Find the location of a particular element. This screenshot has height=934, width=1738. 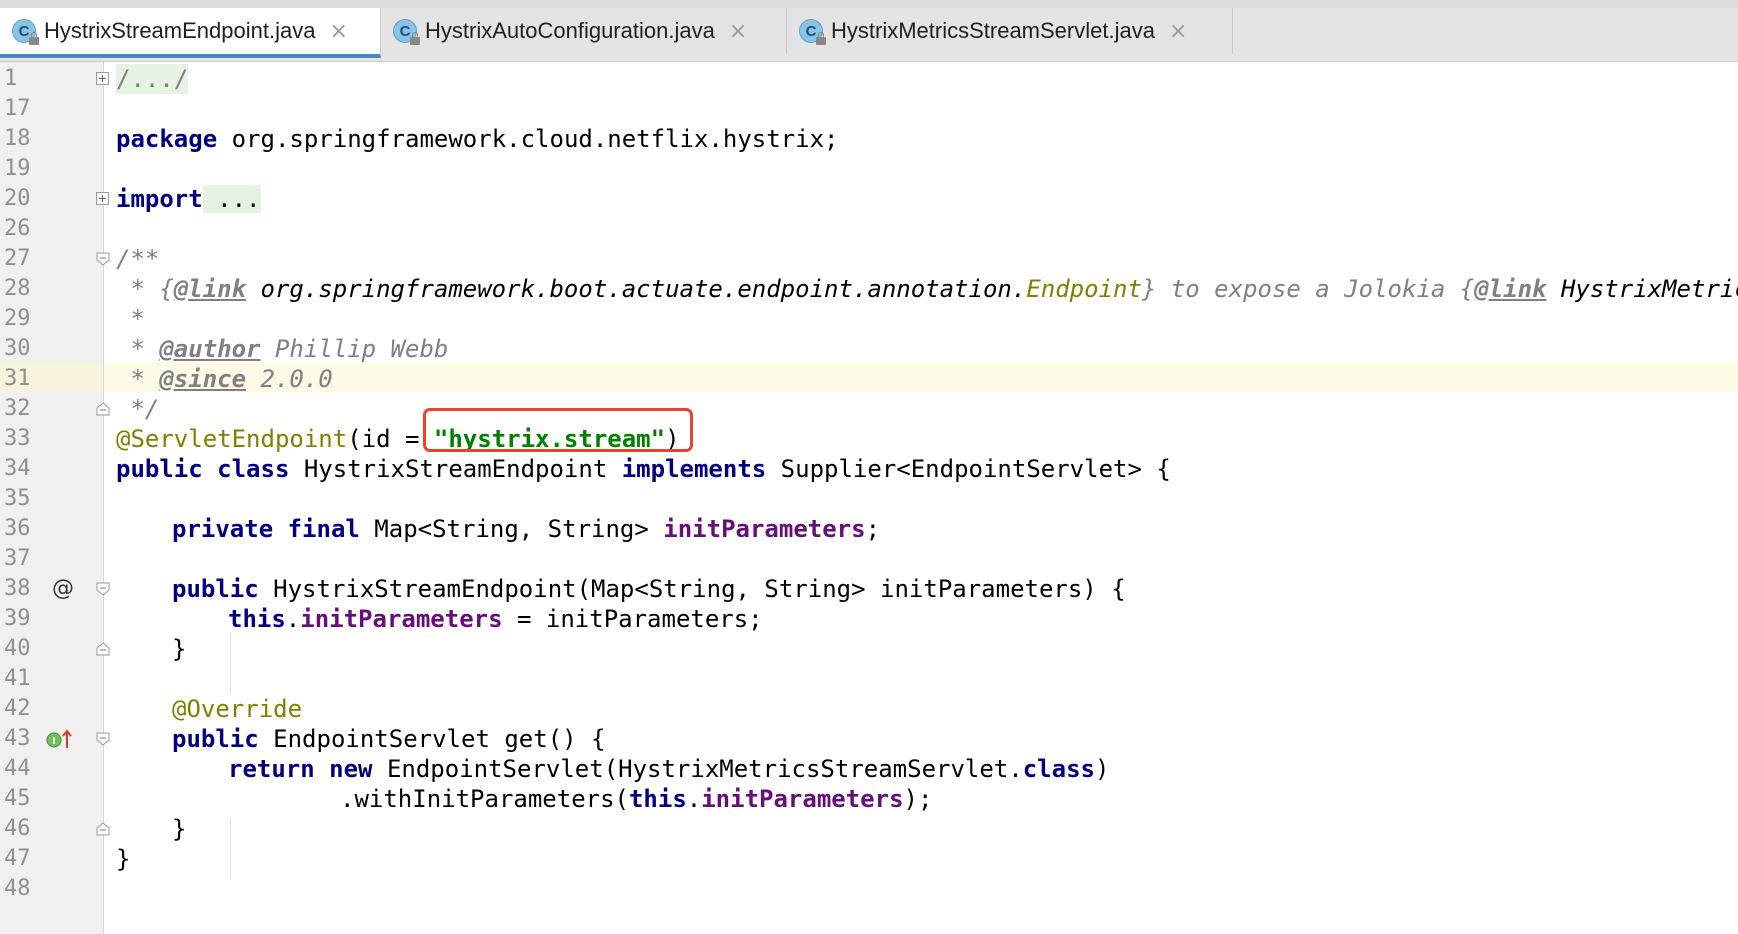

javadoc-line: * is located at coordinates (130, 319).